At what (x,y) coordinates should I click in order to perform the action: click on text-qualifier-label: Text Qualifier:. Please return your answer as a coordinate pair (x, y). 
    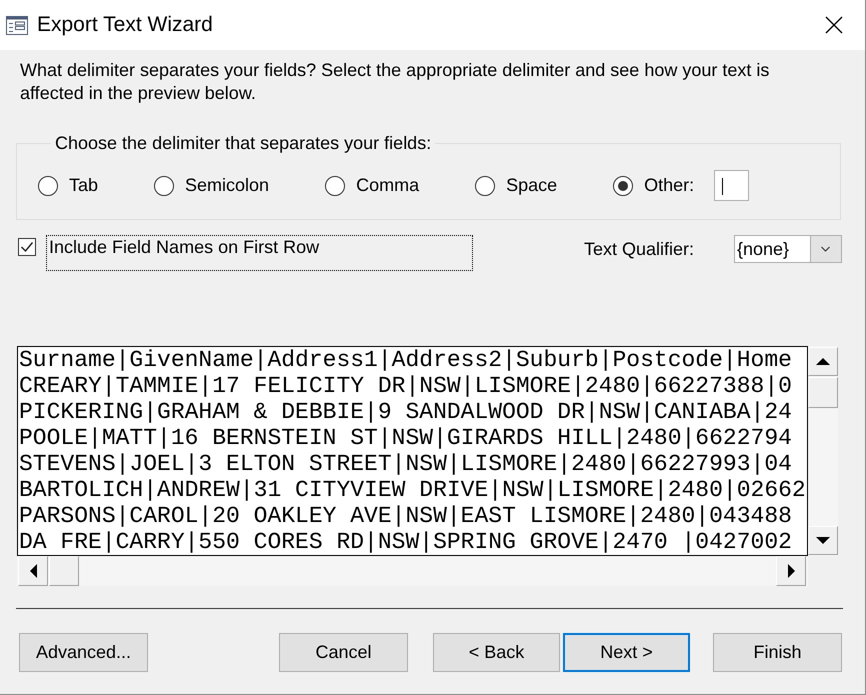
    Looking at the image, I should click on (639, 249).